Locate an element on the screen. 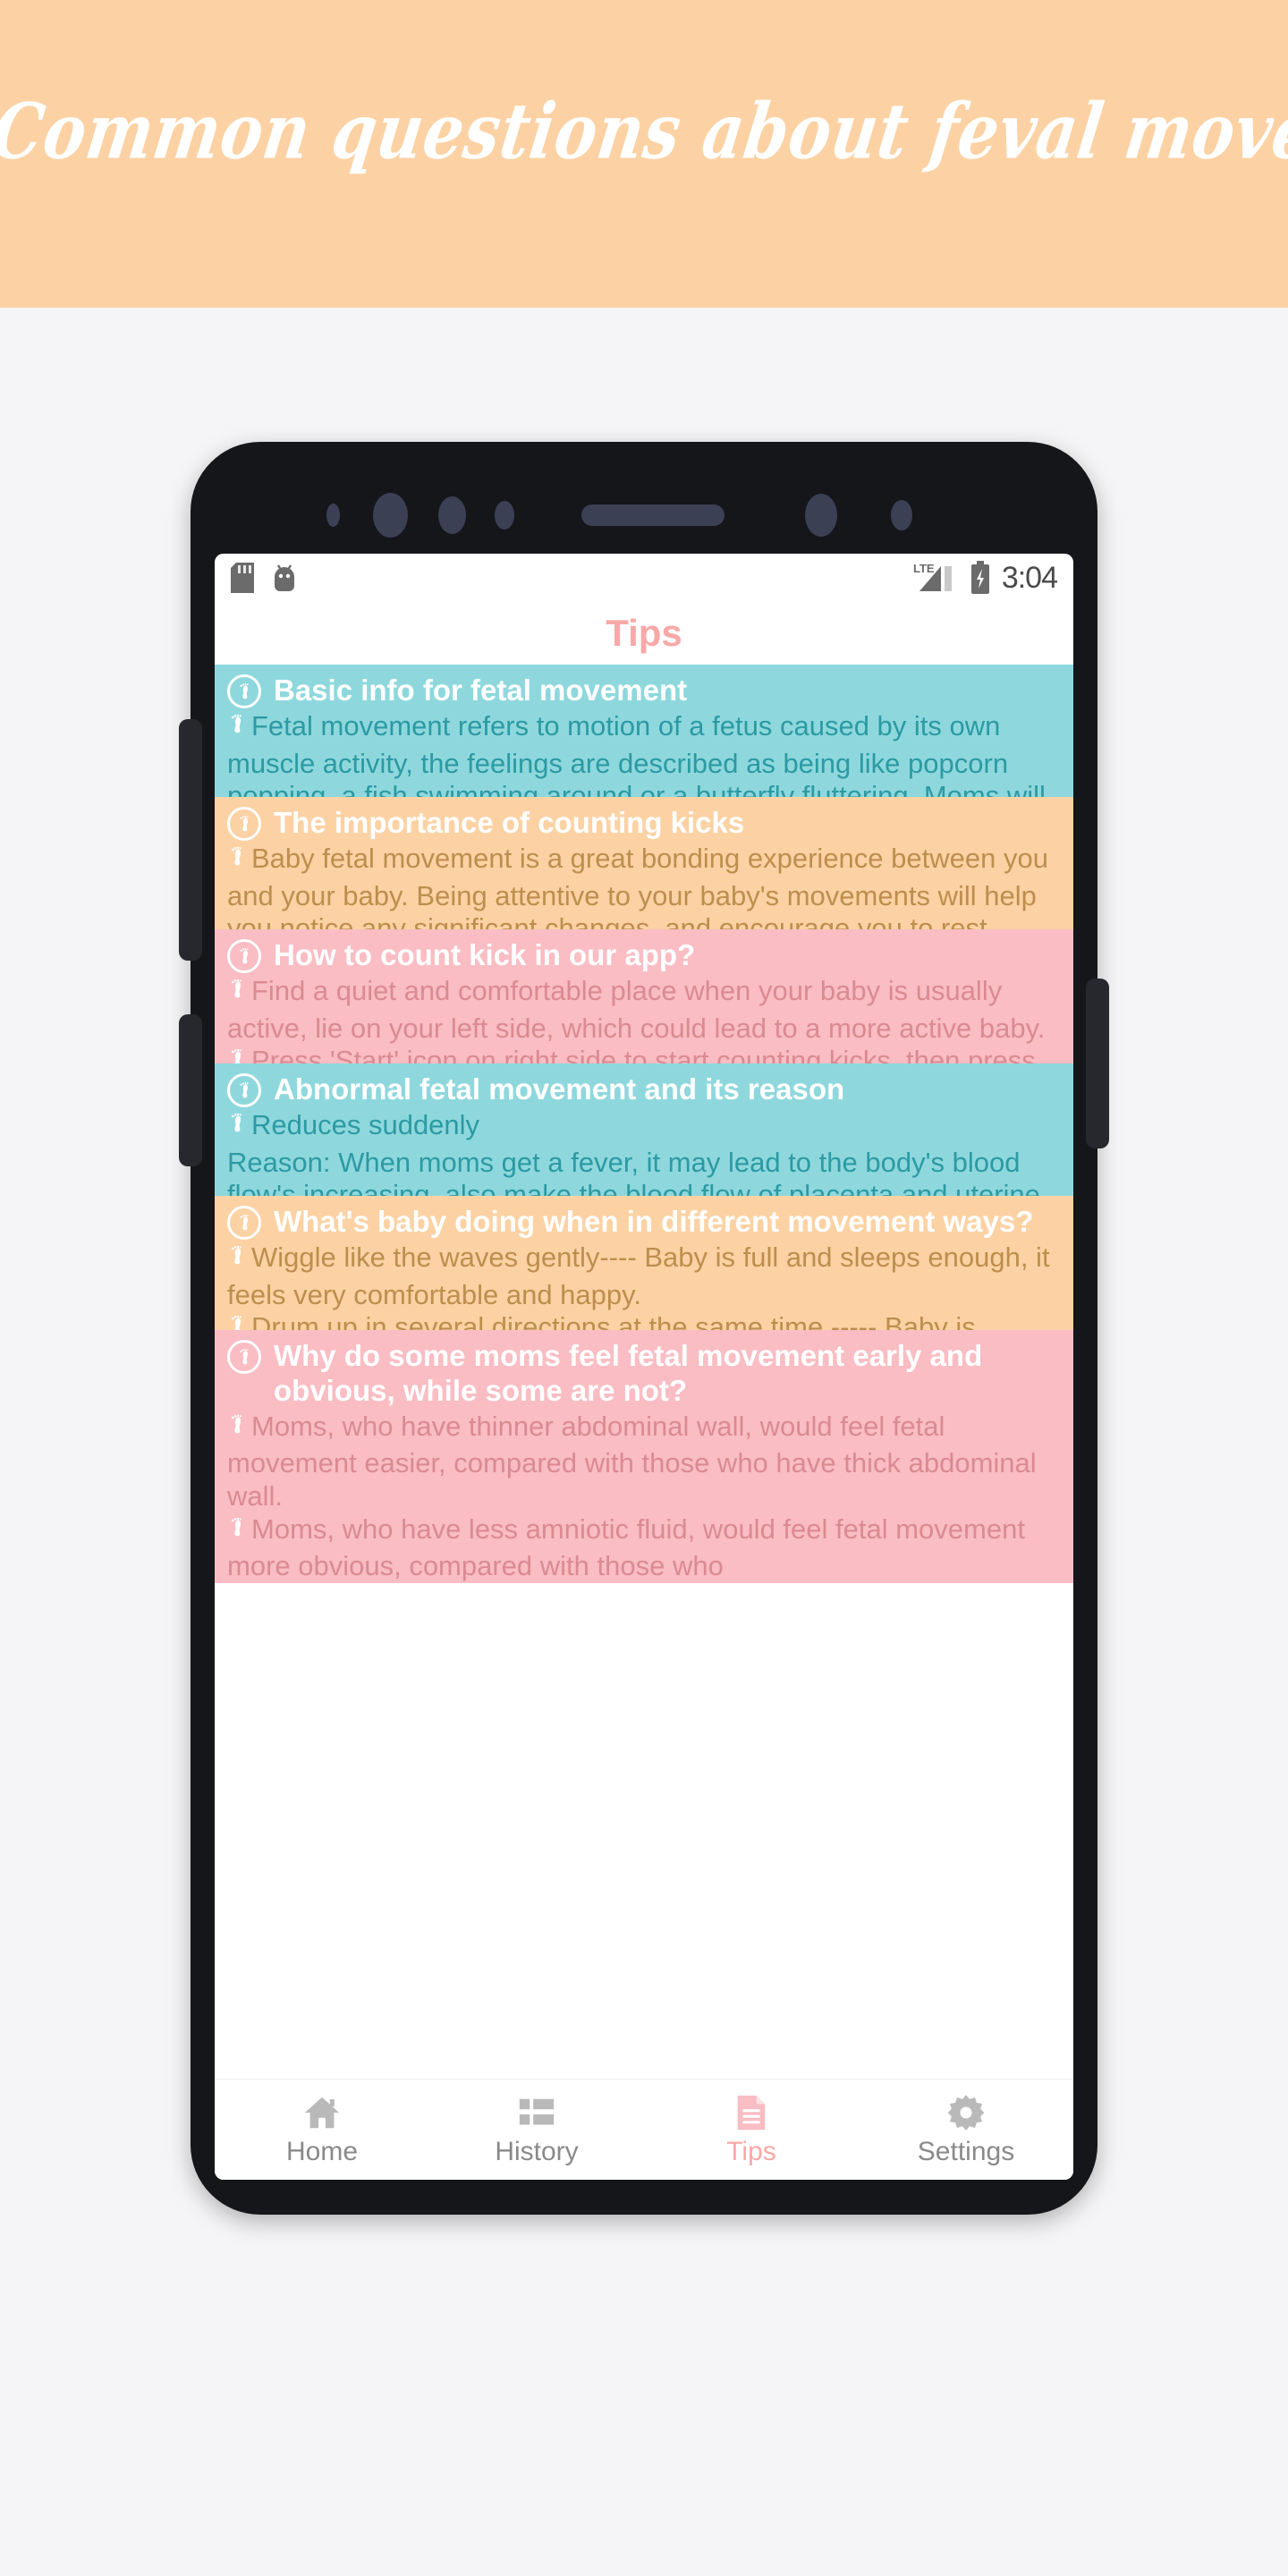 Image resolution: width=1288 pixels, height=2576 pixels. svg-text: LTE is located at coordinates (924, 568).